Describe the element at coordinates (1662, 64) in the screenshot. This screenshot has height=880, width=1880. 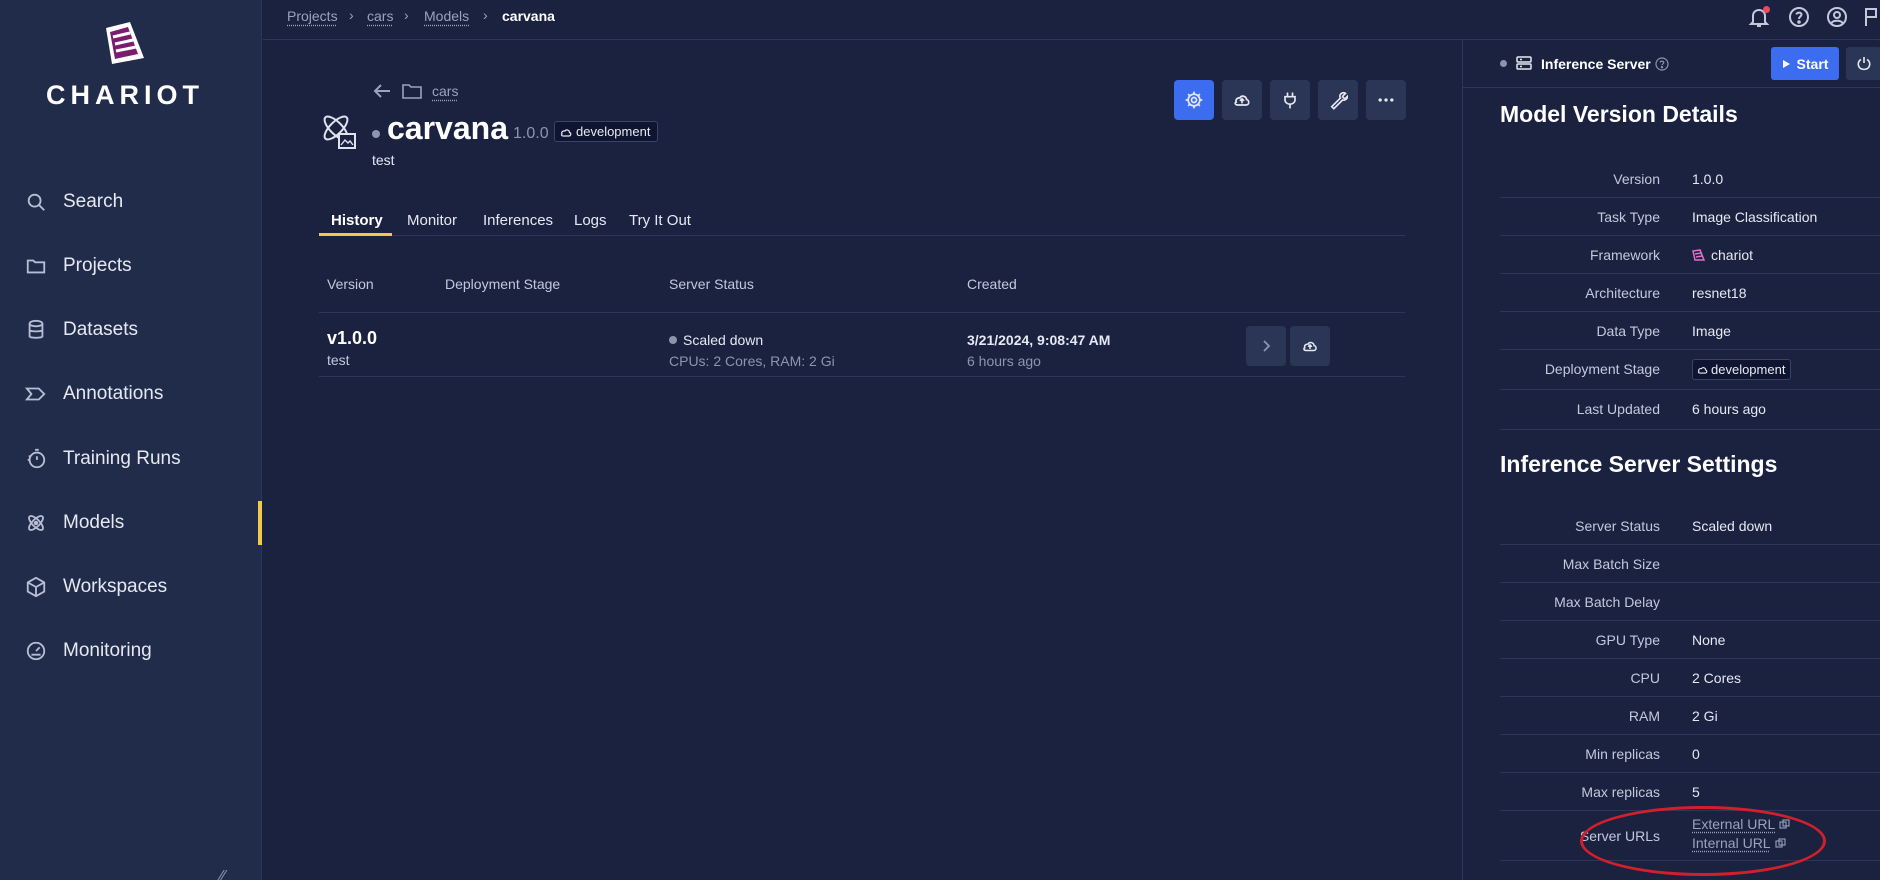
I see `help-icon` at that location.